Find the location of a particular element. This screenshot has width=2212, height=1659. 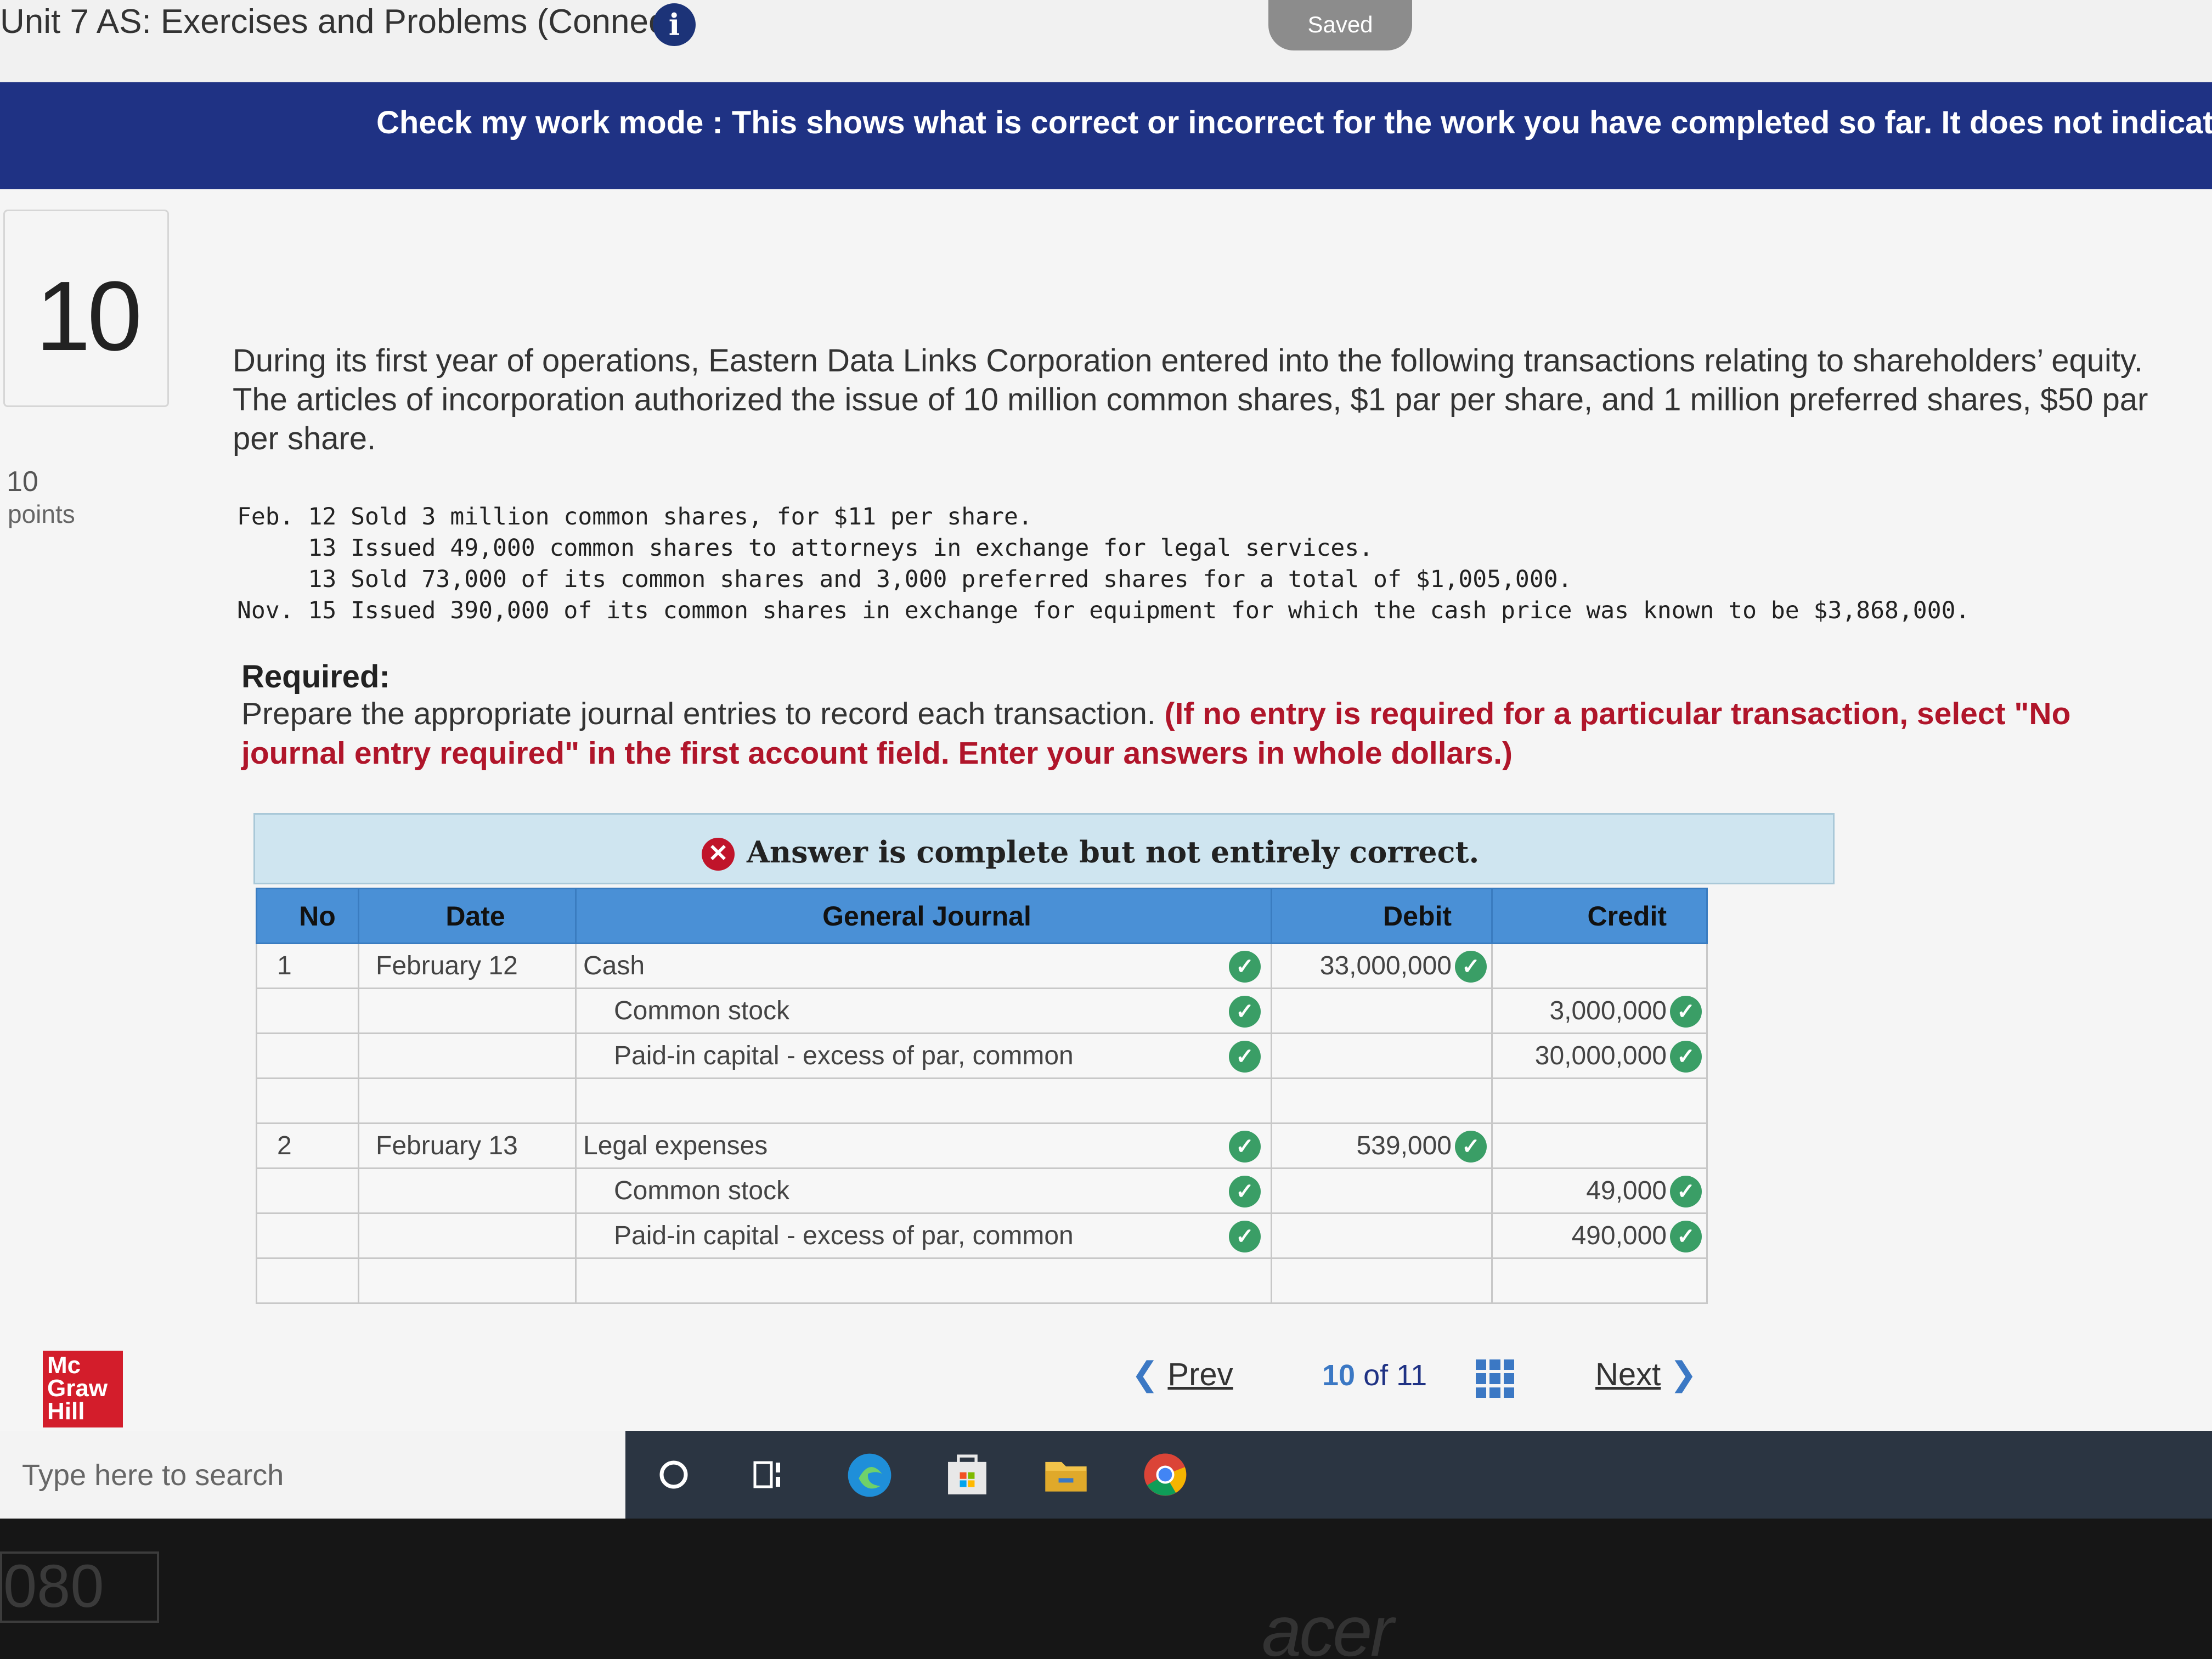

credit-cell: 490,000 ✓ is located at coordinates (1599, 1235).